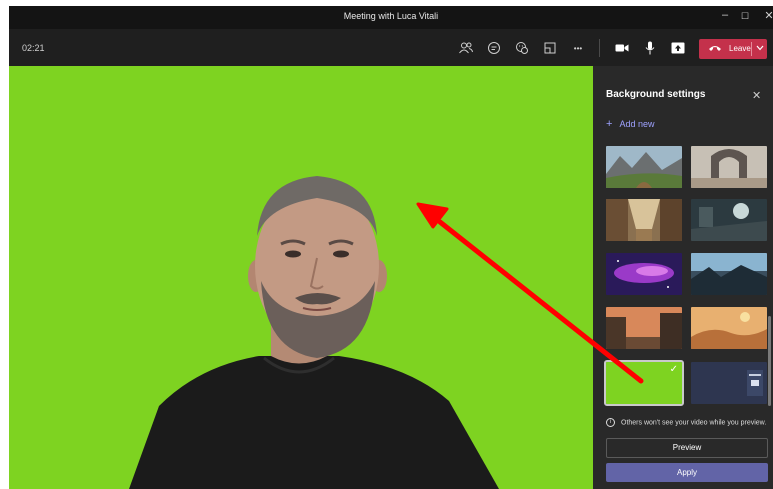 Image resolution: width=773 pixels, height=489 pixels. Describe the element at coordinates (745, 16) in the screenshot. I see `maximize-icon: ☐` at that location.